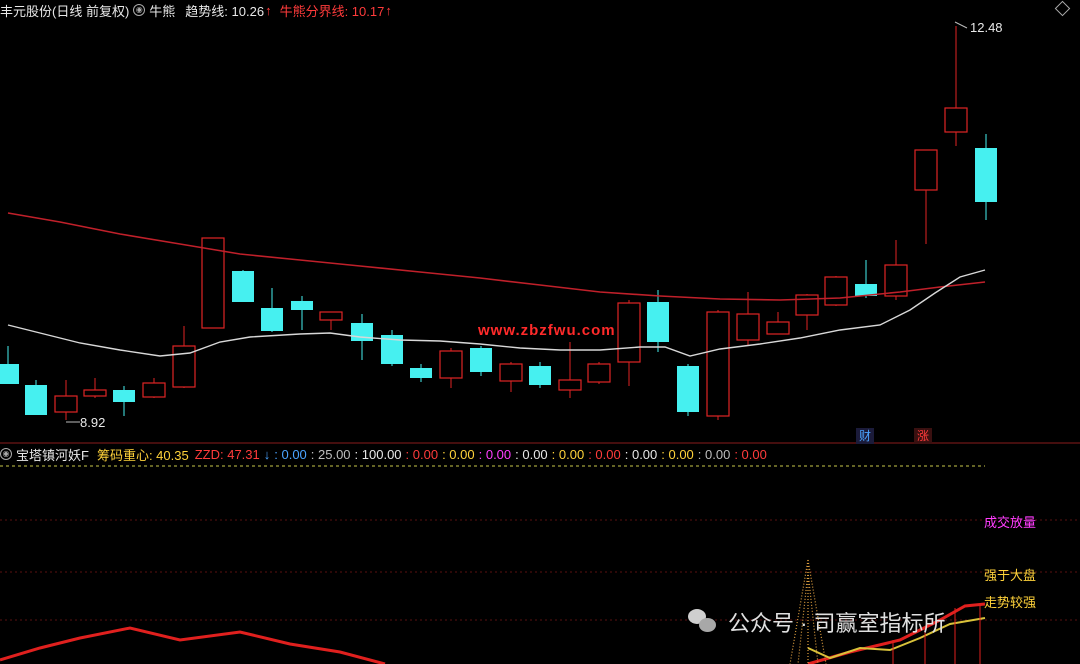 The image size is (1080, 664). Describe the element at coordinates (1010, 602) in the screenshot. I see `strong-trend-label: 走势较强` at that location.